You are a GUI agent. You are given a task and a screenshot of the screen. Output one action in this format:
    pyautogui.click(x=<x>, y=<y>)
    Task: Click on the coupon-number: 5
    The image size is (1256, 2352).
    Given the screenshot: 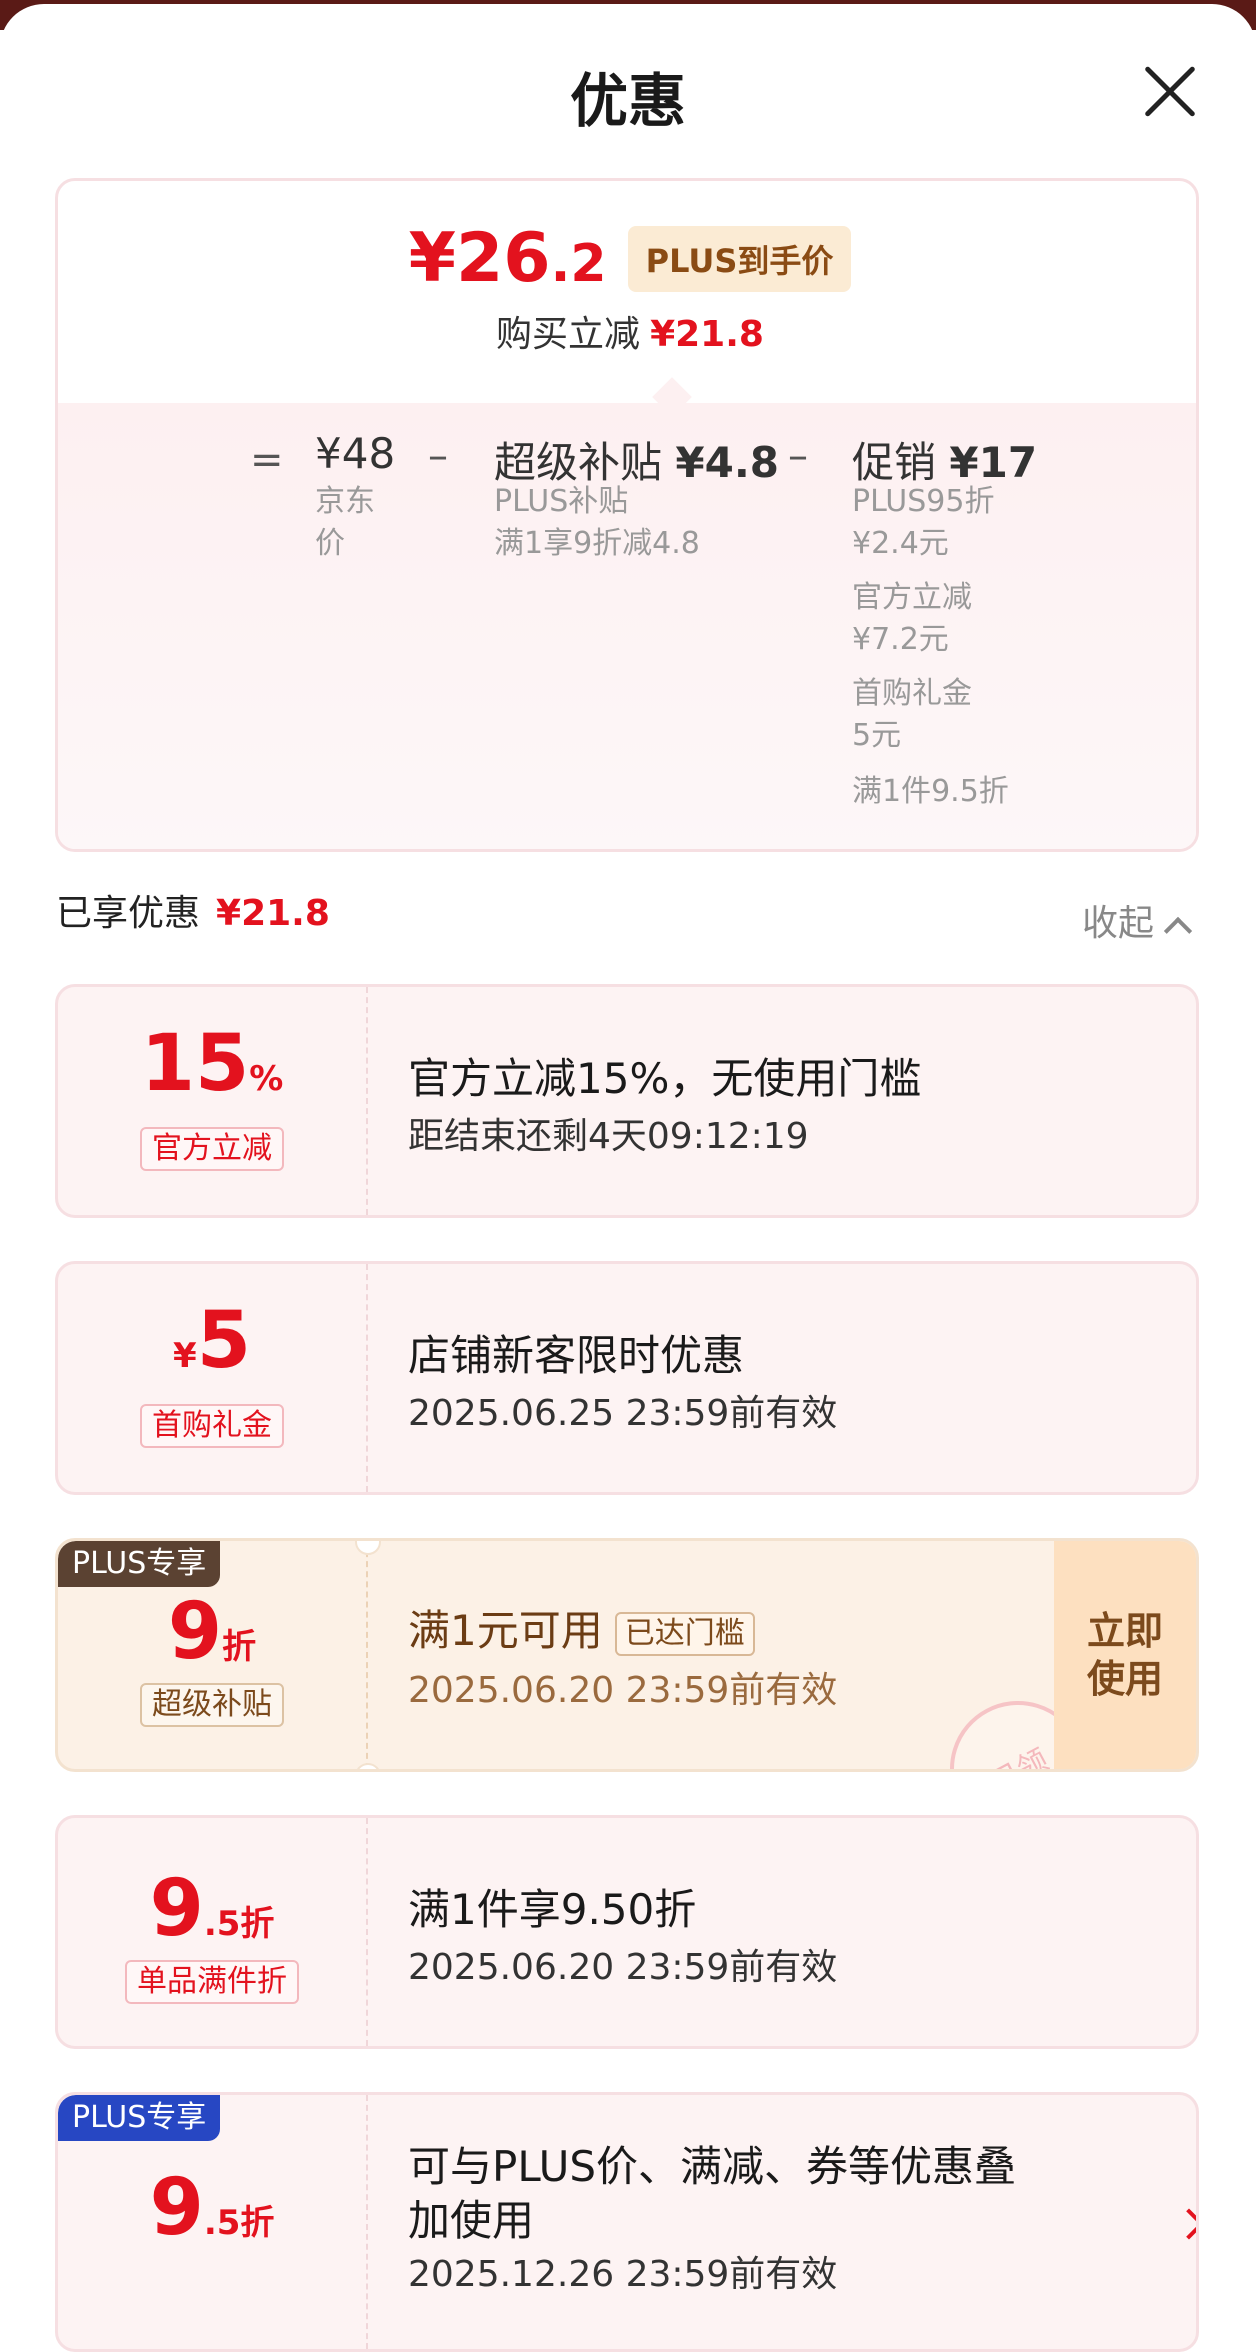 What is the action you would take?
    pyautogui.click(x=223, y=1341)
    